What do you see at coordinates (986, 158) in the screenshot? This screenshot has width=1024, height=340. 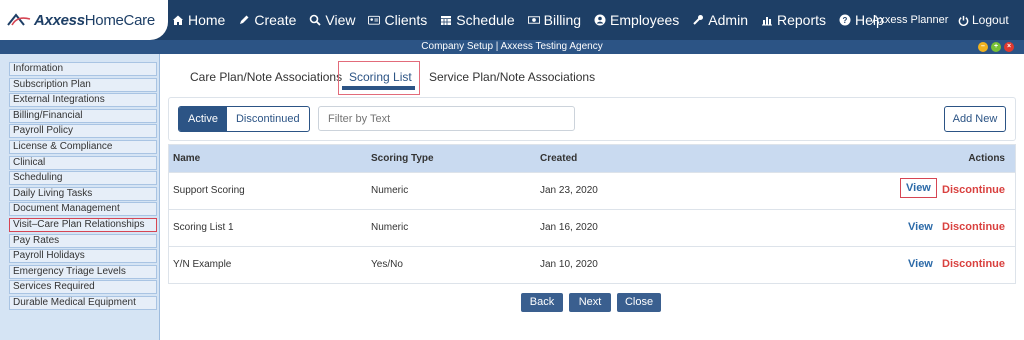 I see `column-header-actions: Actions` at bounding box center [986, 158].